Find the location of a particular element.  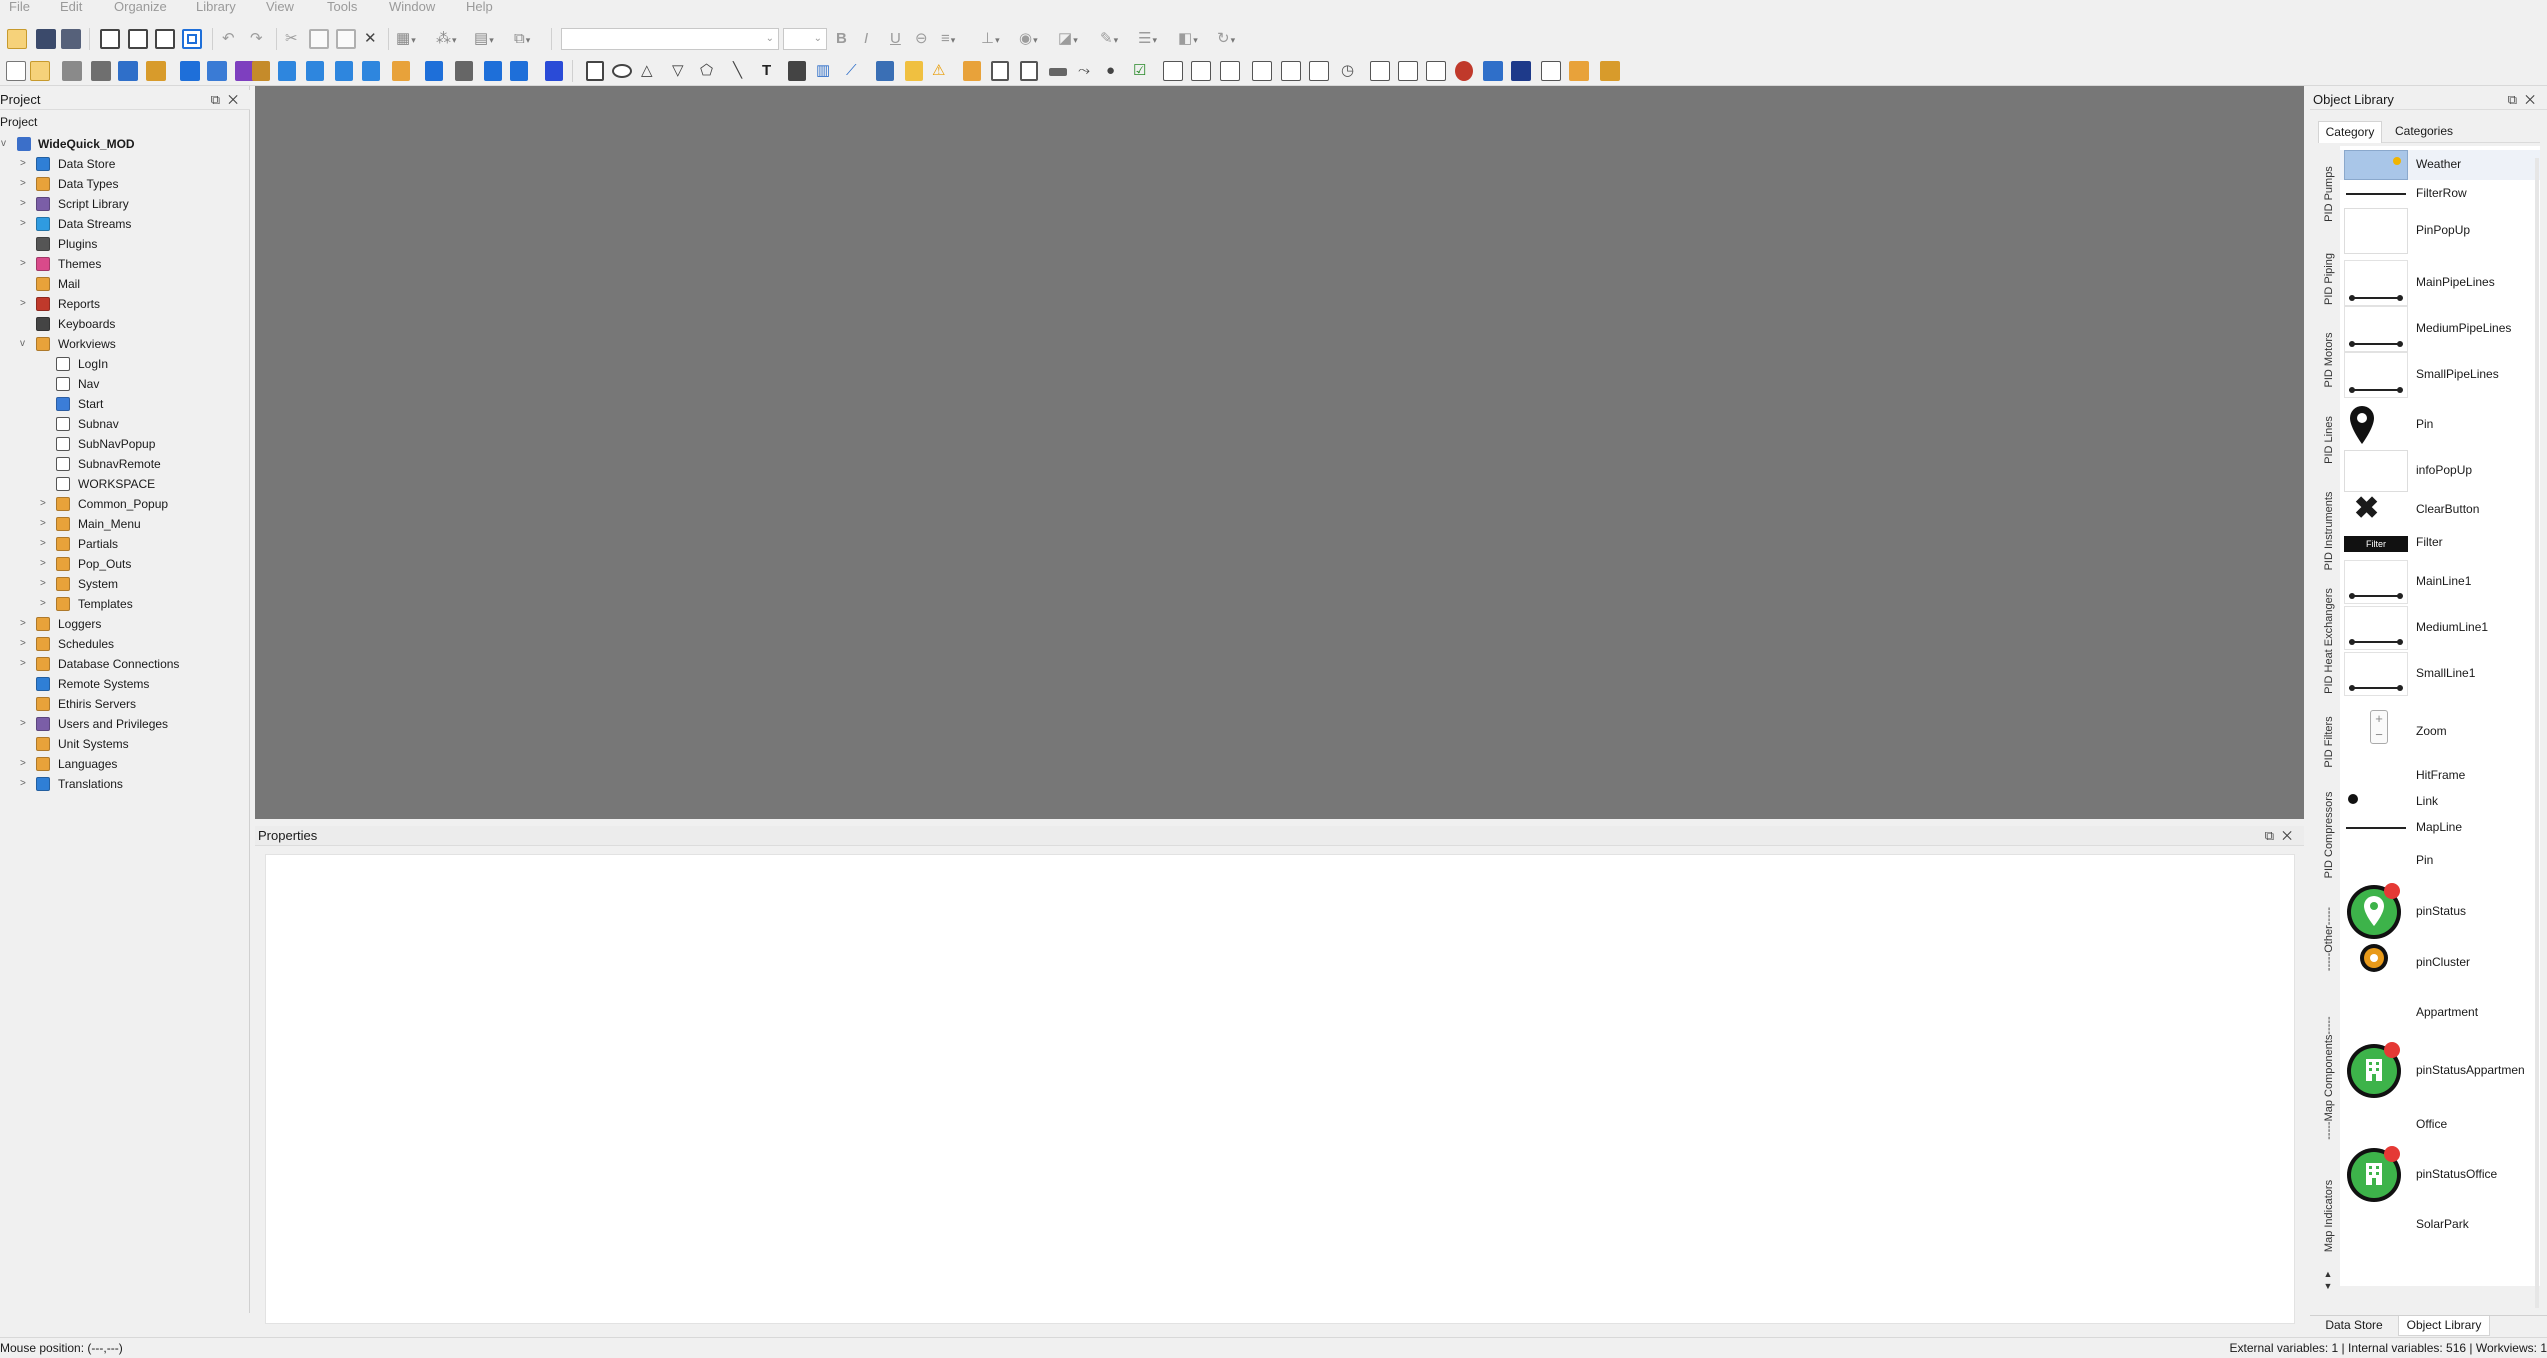

library-item: +−Zoom is located at coordinates (2440, 732).